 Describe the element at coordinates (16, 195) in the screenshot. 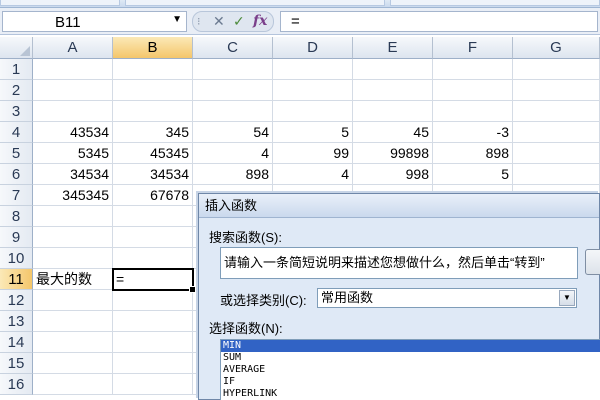

I see `row-header-7: 7` at that location.